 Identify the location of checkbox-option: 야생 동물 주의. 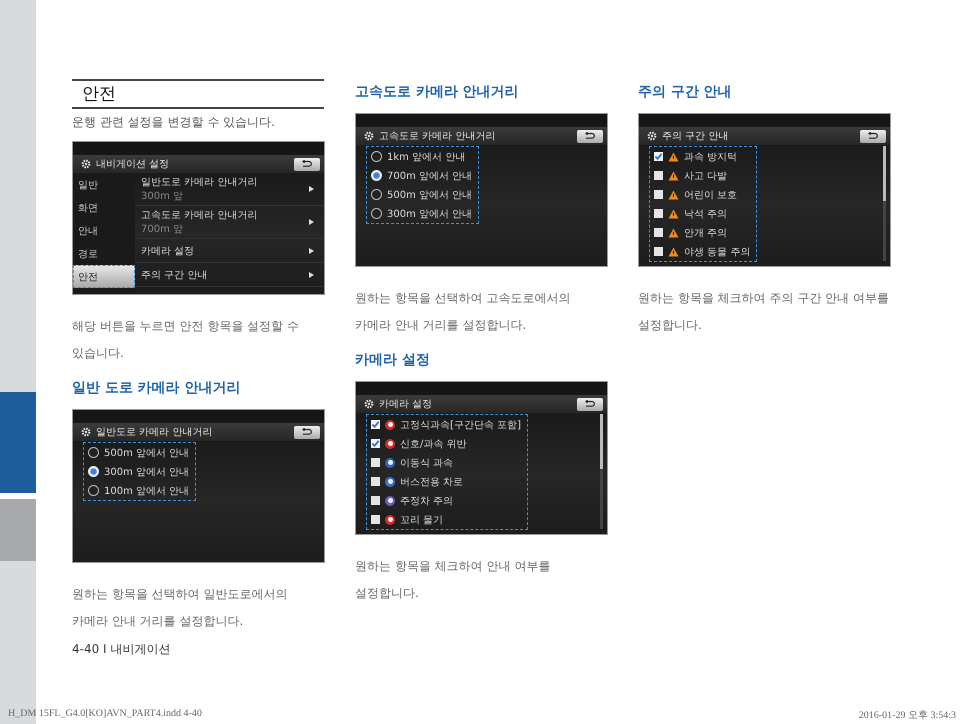
(702, 251).